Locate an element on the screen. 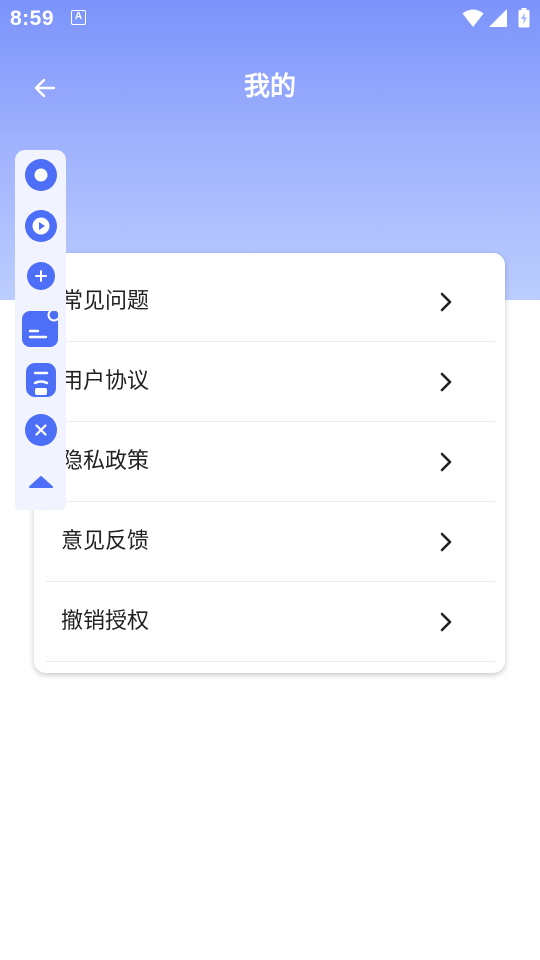  a-icon: A is located at coordinates (78, 17).